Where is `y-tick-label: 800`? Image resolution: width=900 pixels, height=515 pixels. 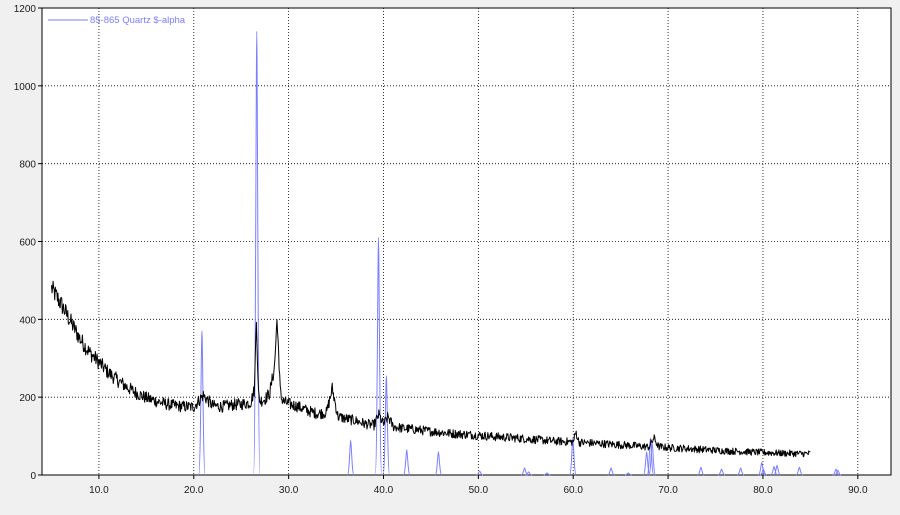 y-tick-label: 800 is located at coordinates (27, 165).